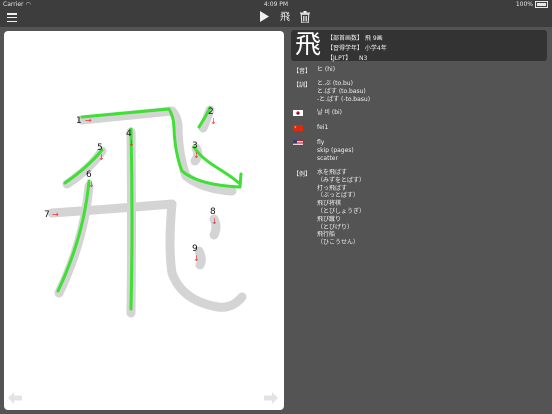  Describe the element at coordinates (91, 184) in the screenshot. I see `stroke-arrow-6: ↓` at that location.